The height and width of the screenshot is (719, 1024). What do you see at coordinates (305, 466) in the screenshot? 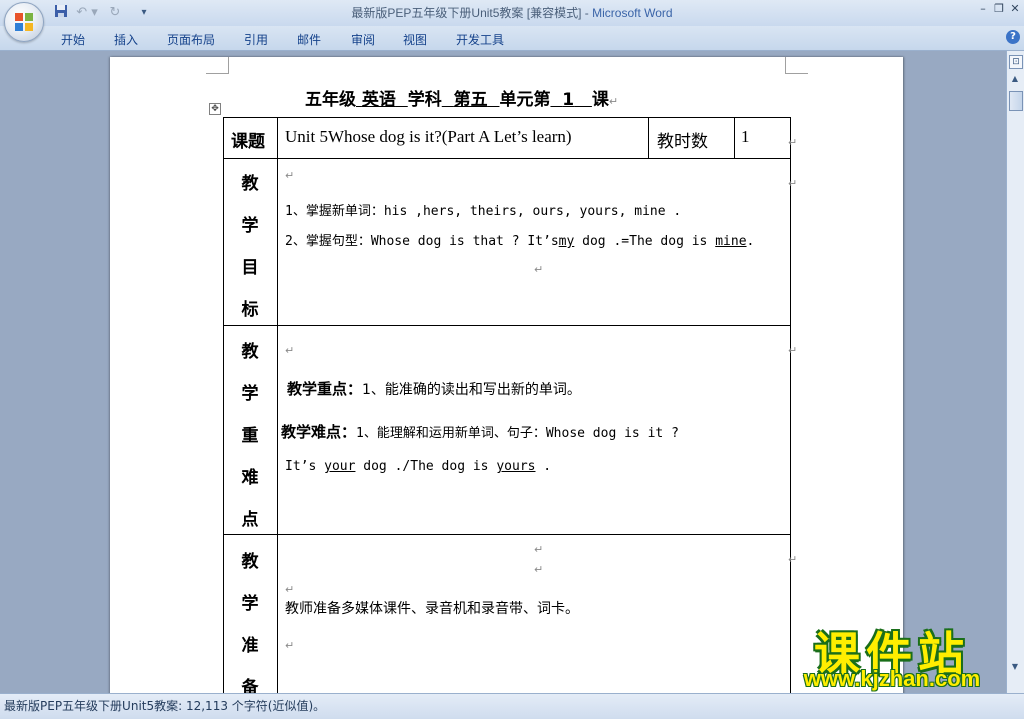
I see `difficulty-line-2-start: It’s` at bounding box center [305, 466].